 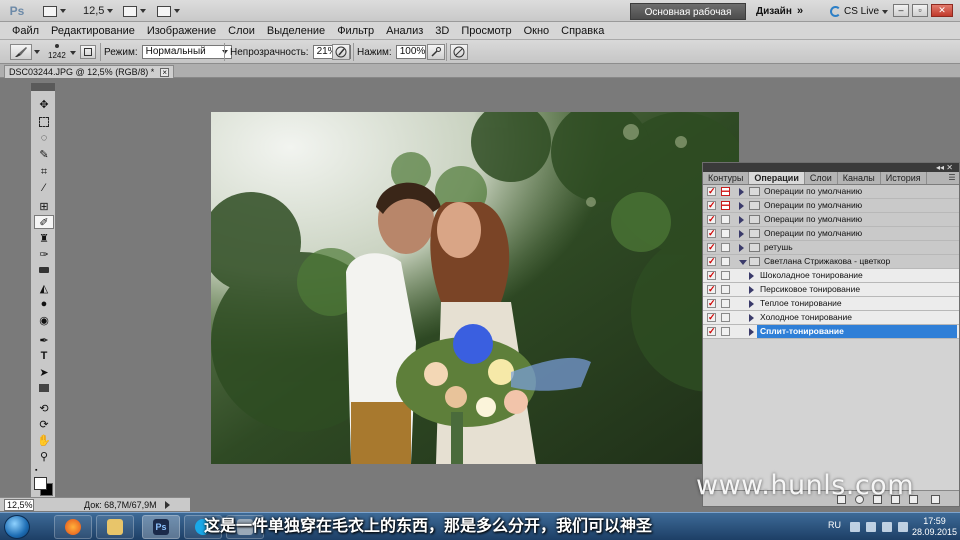 What do you see at coordinates (44, 122) in the screenshot?
I see `marquee-tool` at bounding box center [44, 122].